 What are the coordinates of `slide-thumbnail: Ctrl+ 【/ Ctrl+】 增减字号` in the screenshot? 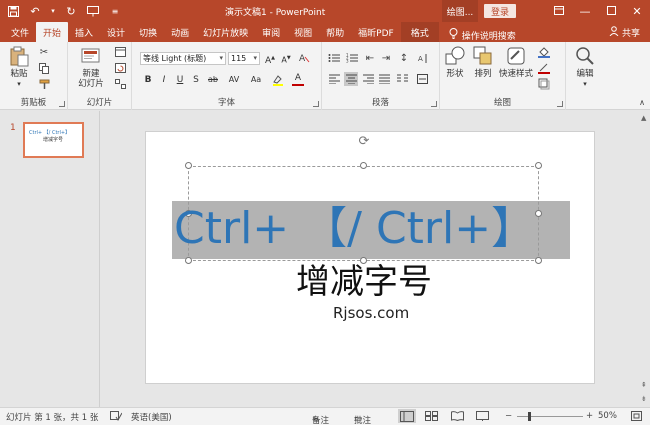 It's located at (53, 140).